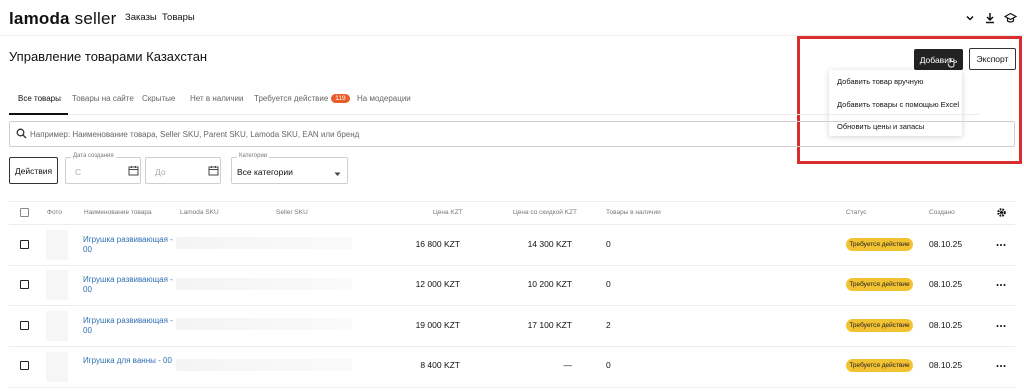 This screenshot has width=1024, height=392. What do you see at coordinates (118, 212) in the screenshot?
I see `col-name: Наименование товара` at bounding box center [118, 212].